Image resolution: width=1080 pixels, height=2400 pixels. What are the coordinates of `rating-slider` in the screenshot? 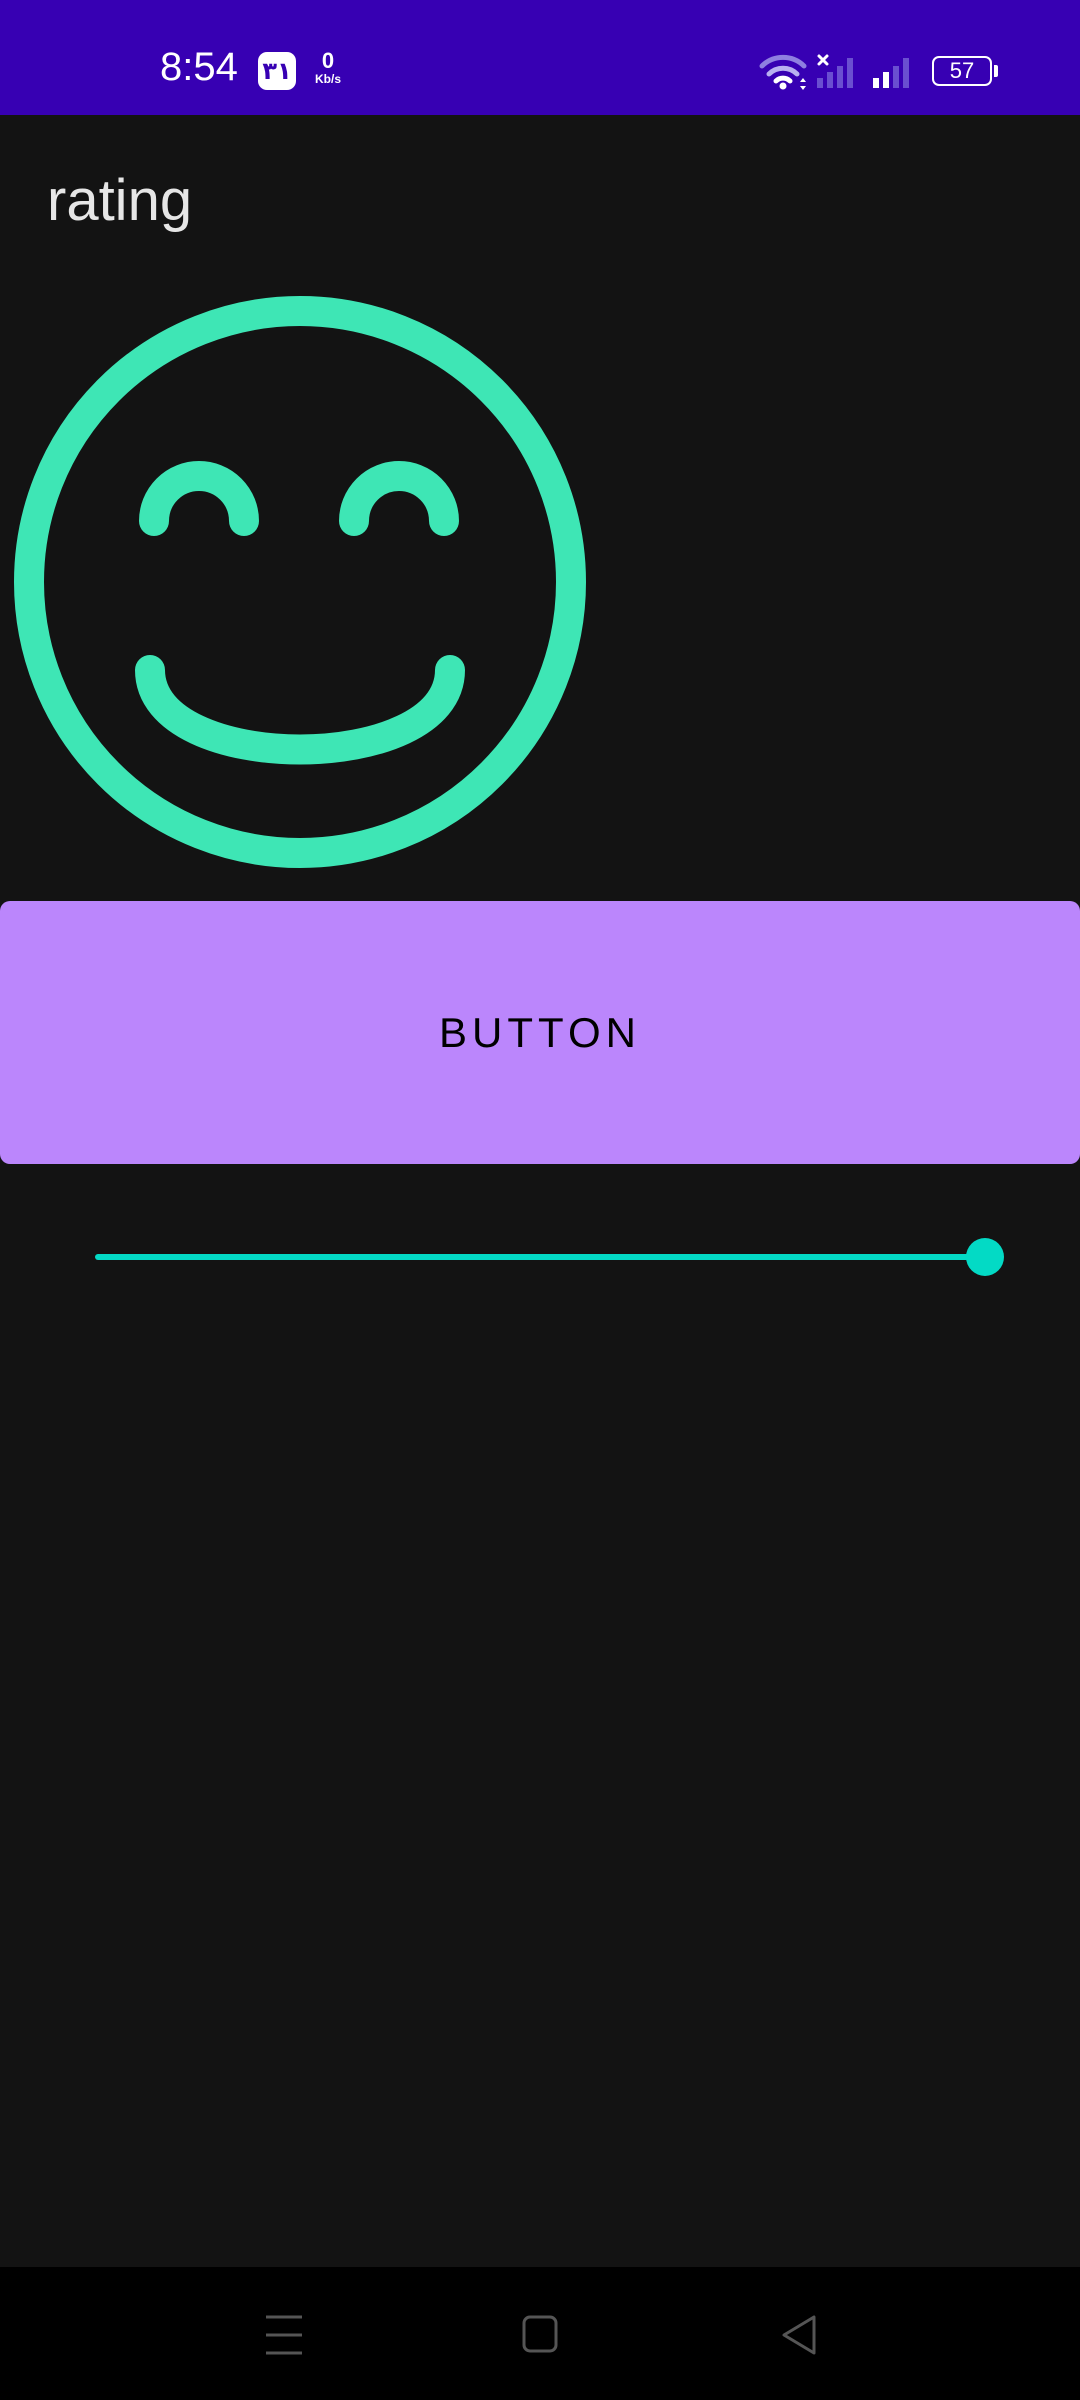 It's located at (550, 1256).